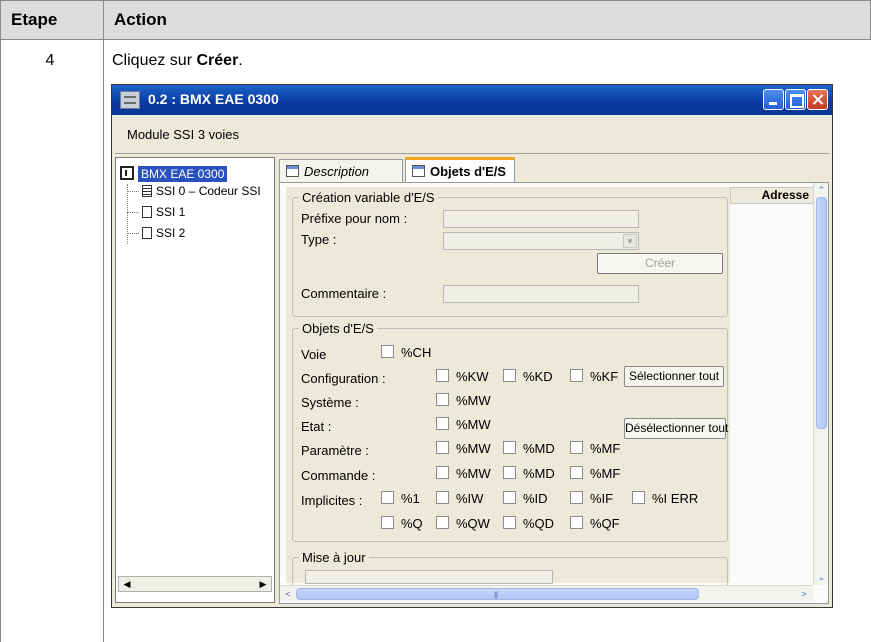  Describe the element at coordinates (263, 584) in the screenshot. I see `scroll-right-icon: ▶` at that location.